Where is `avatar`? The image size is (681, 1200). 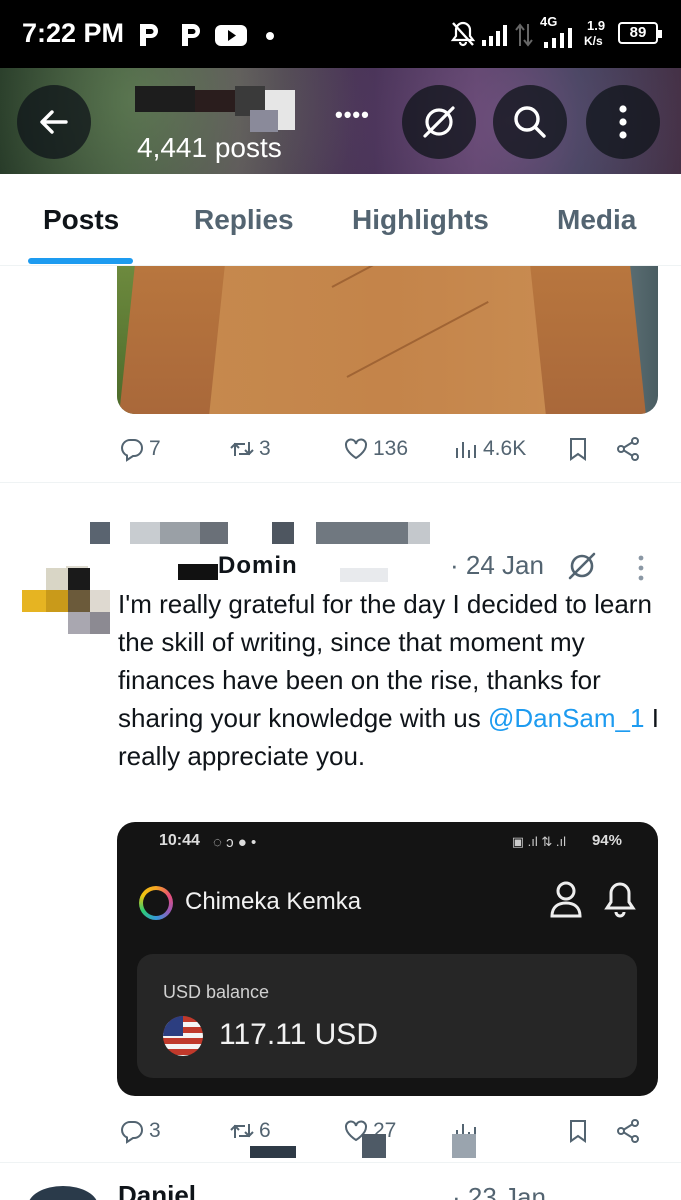 avatar is located at coordinates (67, 601).